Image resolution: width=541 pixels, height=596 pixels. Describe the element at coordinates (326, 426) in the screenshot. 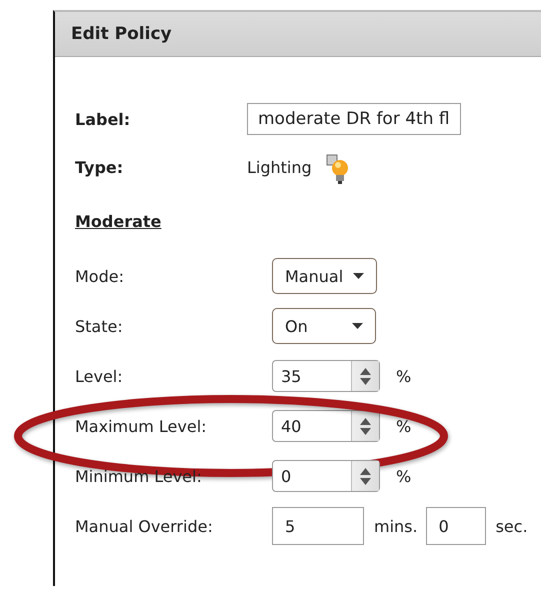

I see `number-field: 40` at that location.